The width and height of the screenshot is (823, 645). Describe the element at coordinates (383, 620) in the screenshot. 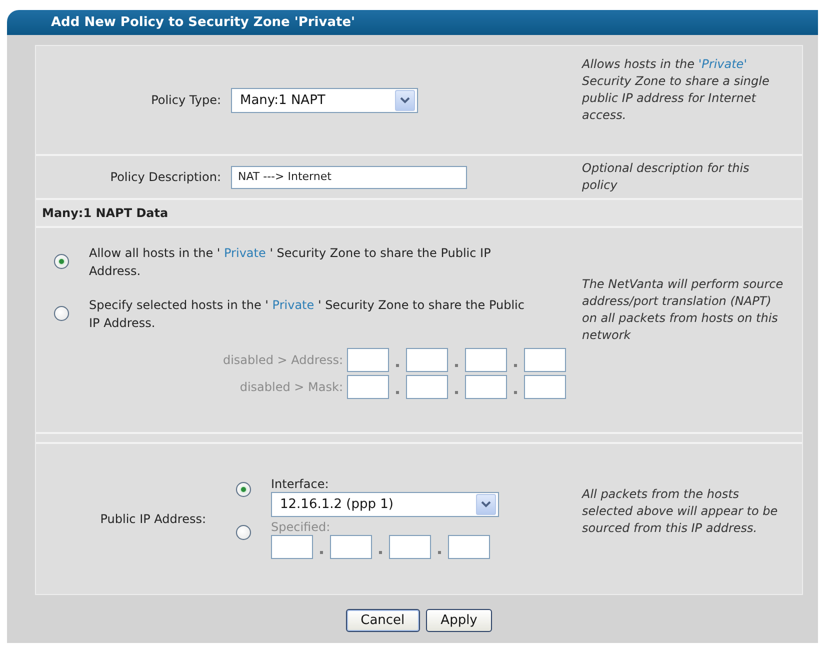

I see `cancel-button: Cancel` at that location.